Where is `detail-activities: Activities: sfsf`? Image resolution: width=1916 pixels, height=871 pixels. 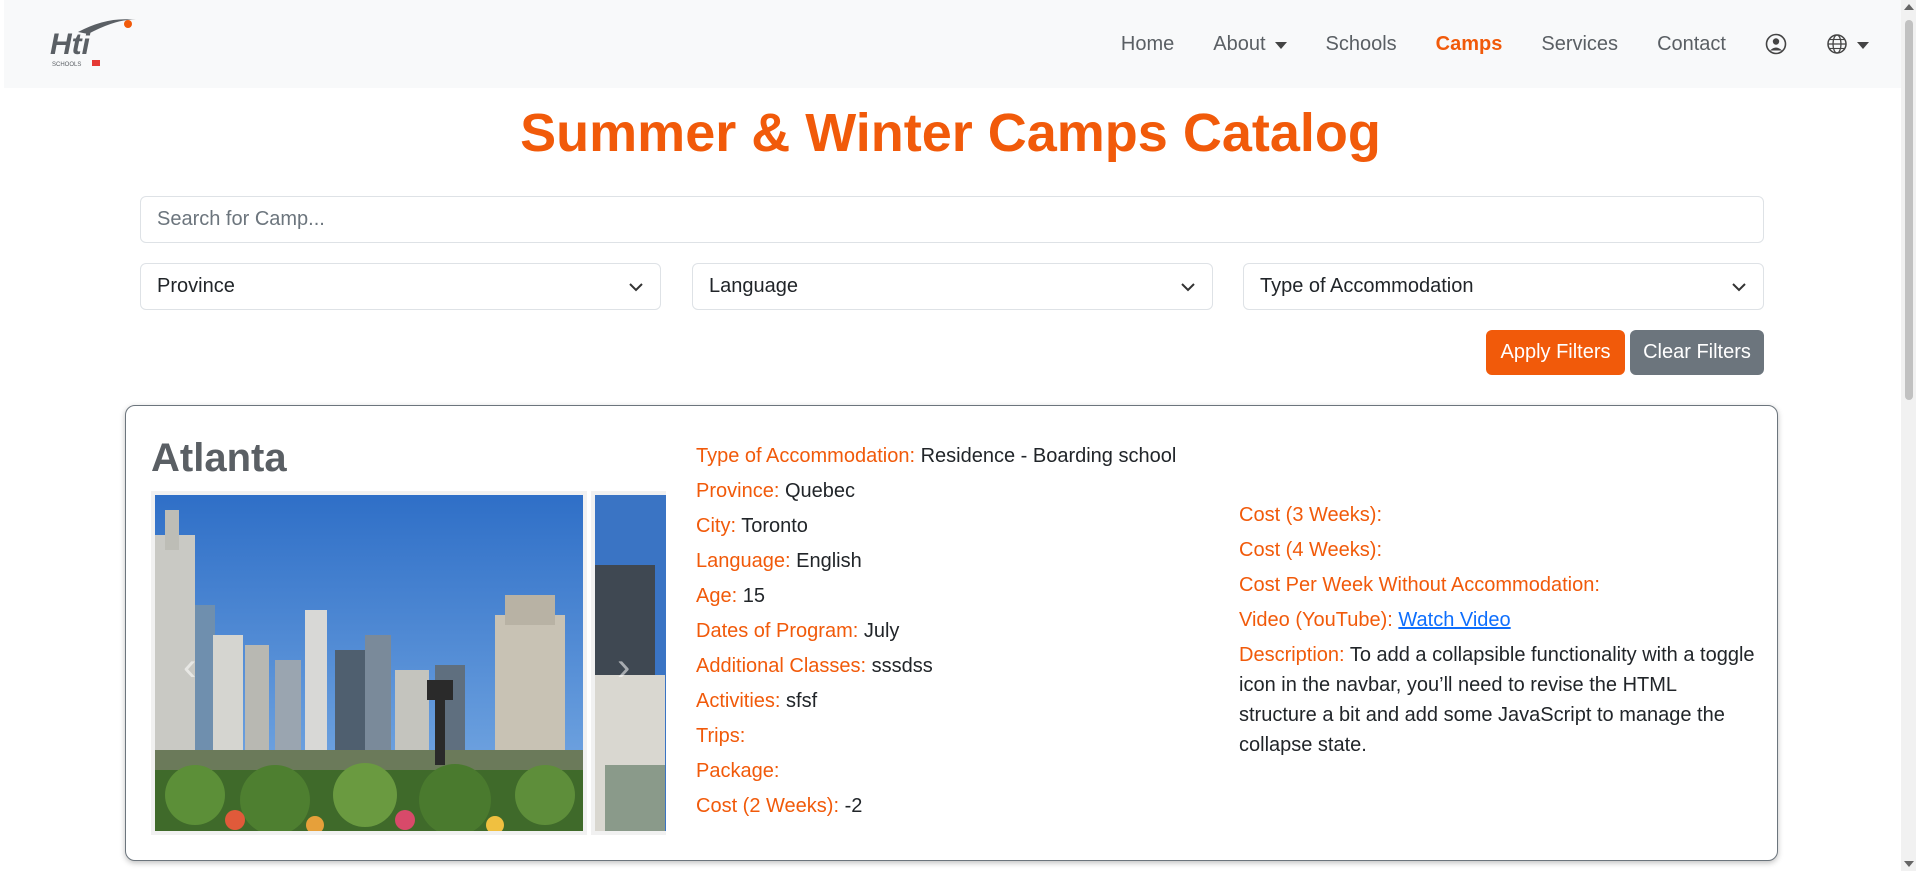 detail-activities: Activities: sfsf is located at coordinates (757, 701).